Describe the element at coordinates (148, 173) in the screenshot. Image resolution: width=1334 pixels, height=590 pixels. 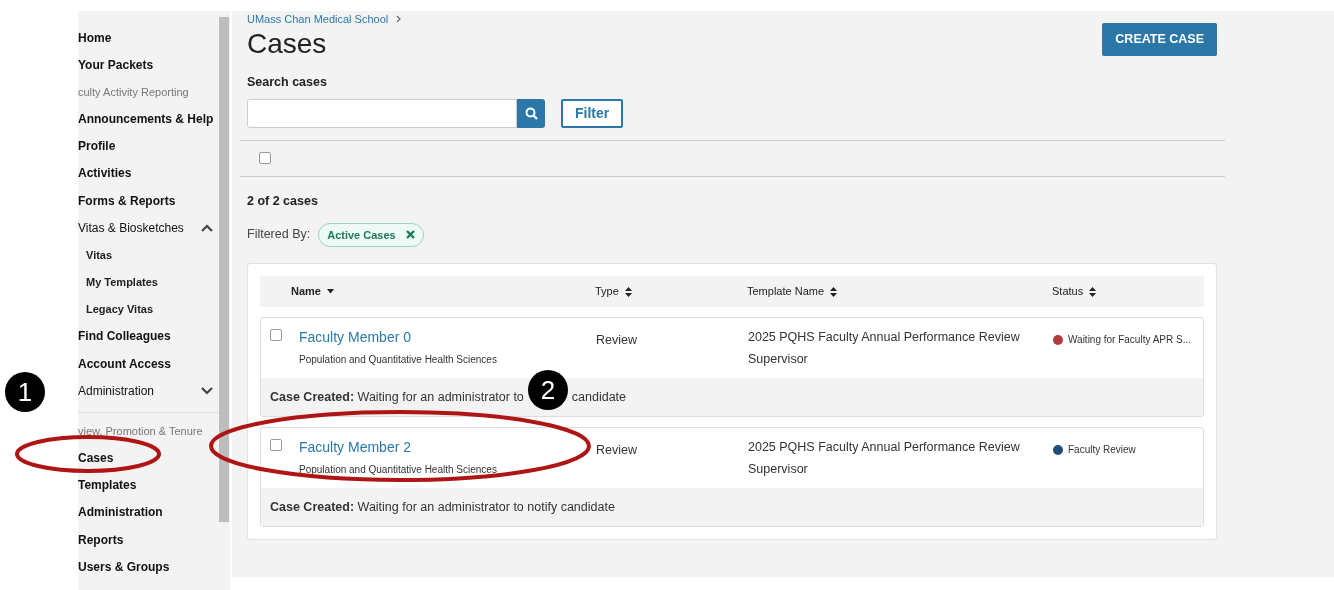
I see `sidebar-item: Activities` at that location.